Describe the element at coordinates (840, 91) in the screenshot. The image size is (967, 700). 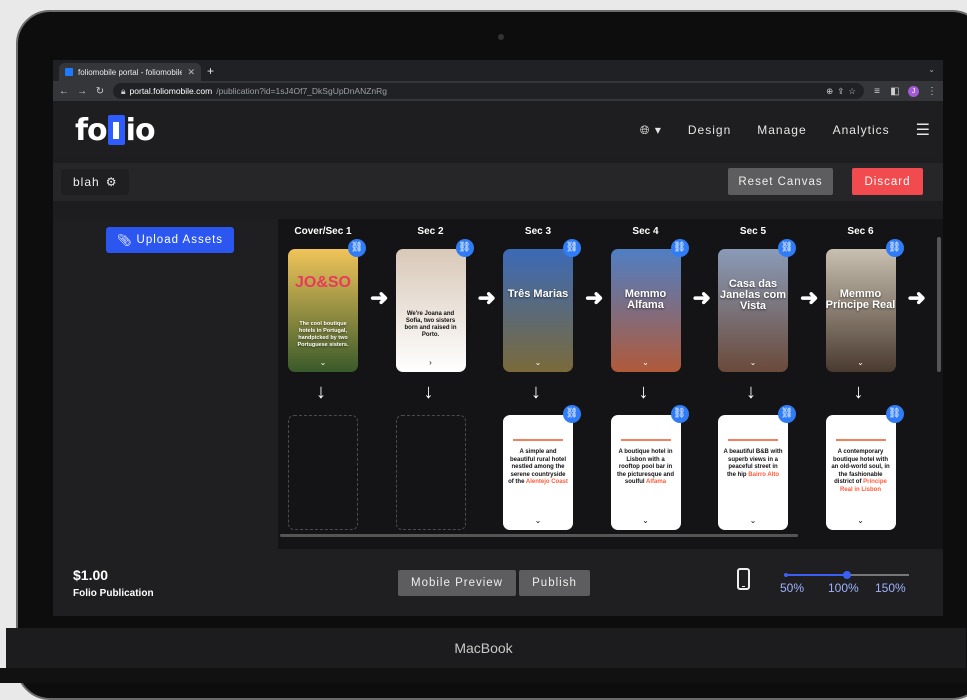
I see `share-icon: ⇪` at that location.